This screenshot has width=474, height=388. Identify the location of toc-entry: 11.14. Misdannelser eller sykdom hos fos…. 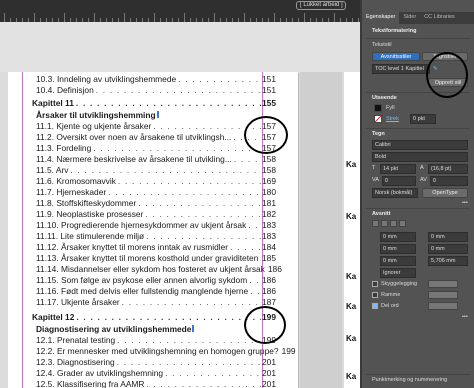
(159, 269).